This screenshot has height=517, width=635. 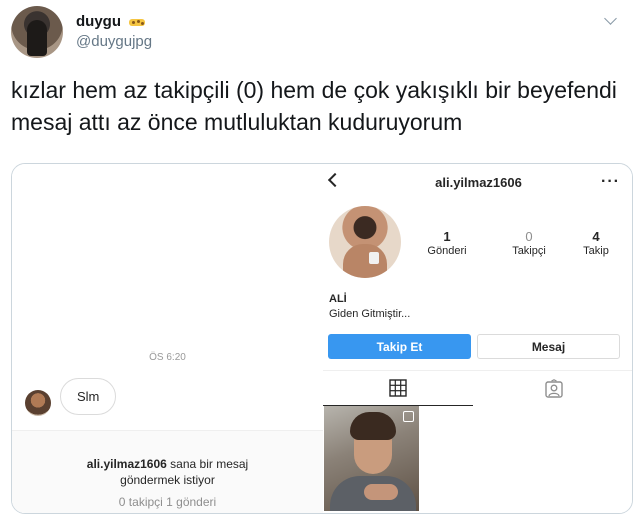 What do you see at coordinates (88, 396) in the screenshot?
I see `dm-message-bubble: Slm` at bounding box center [88, 396].